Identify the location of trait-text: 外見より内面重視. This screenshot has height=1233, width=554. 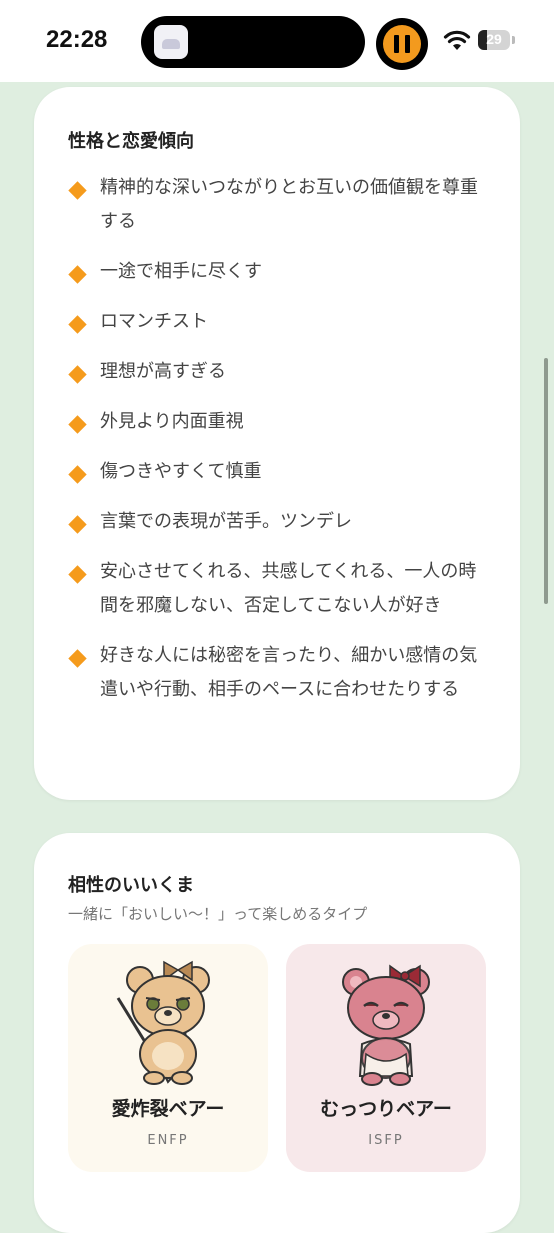
(172, 421).